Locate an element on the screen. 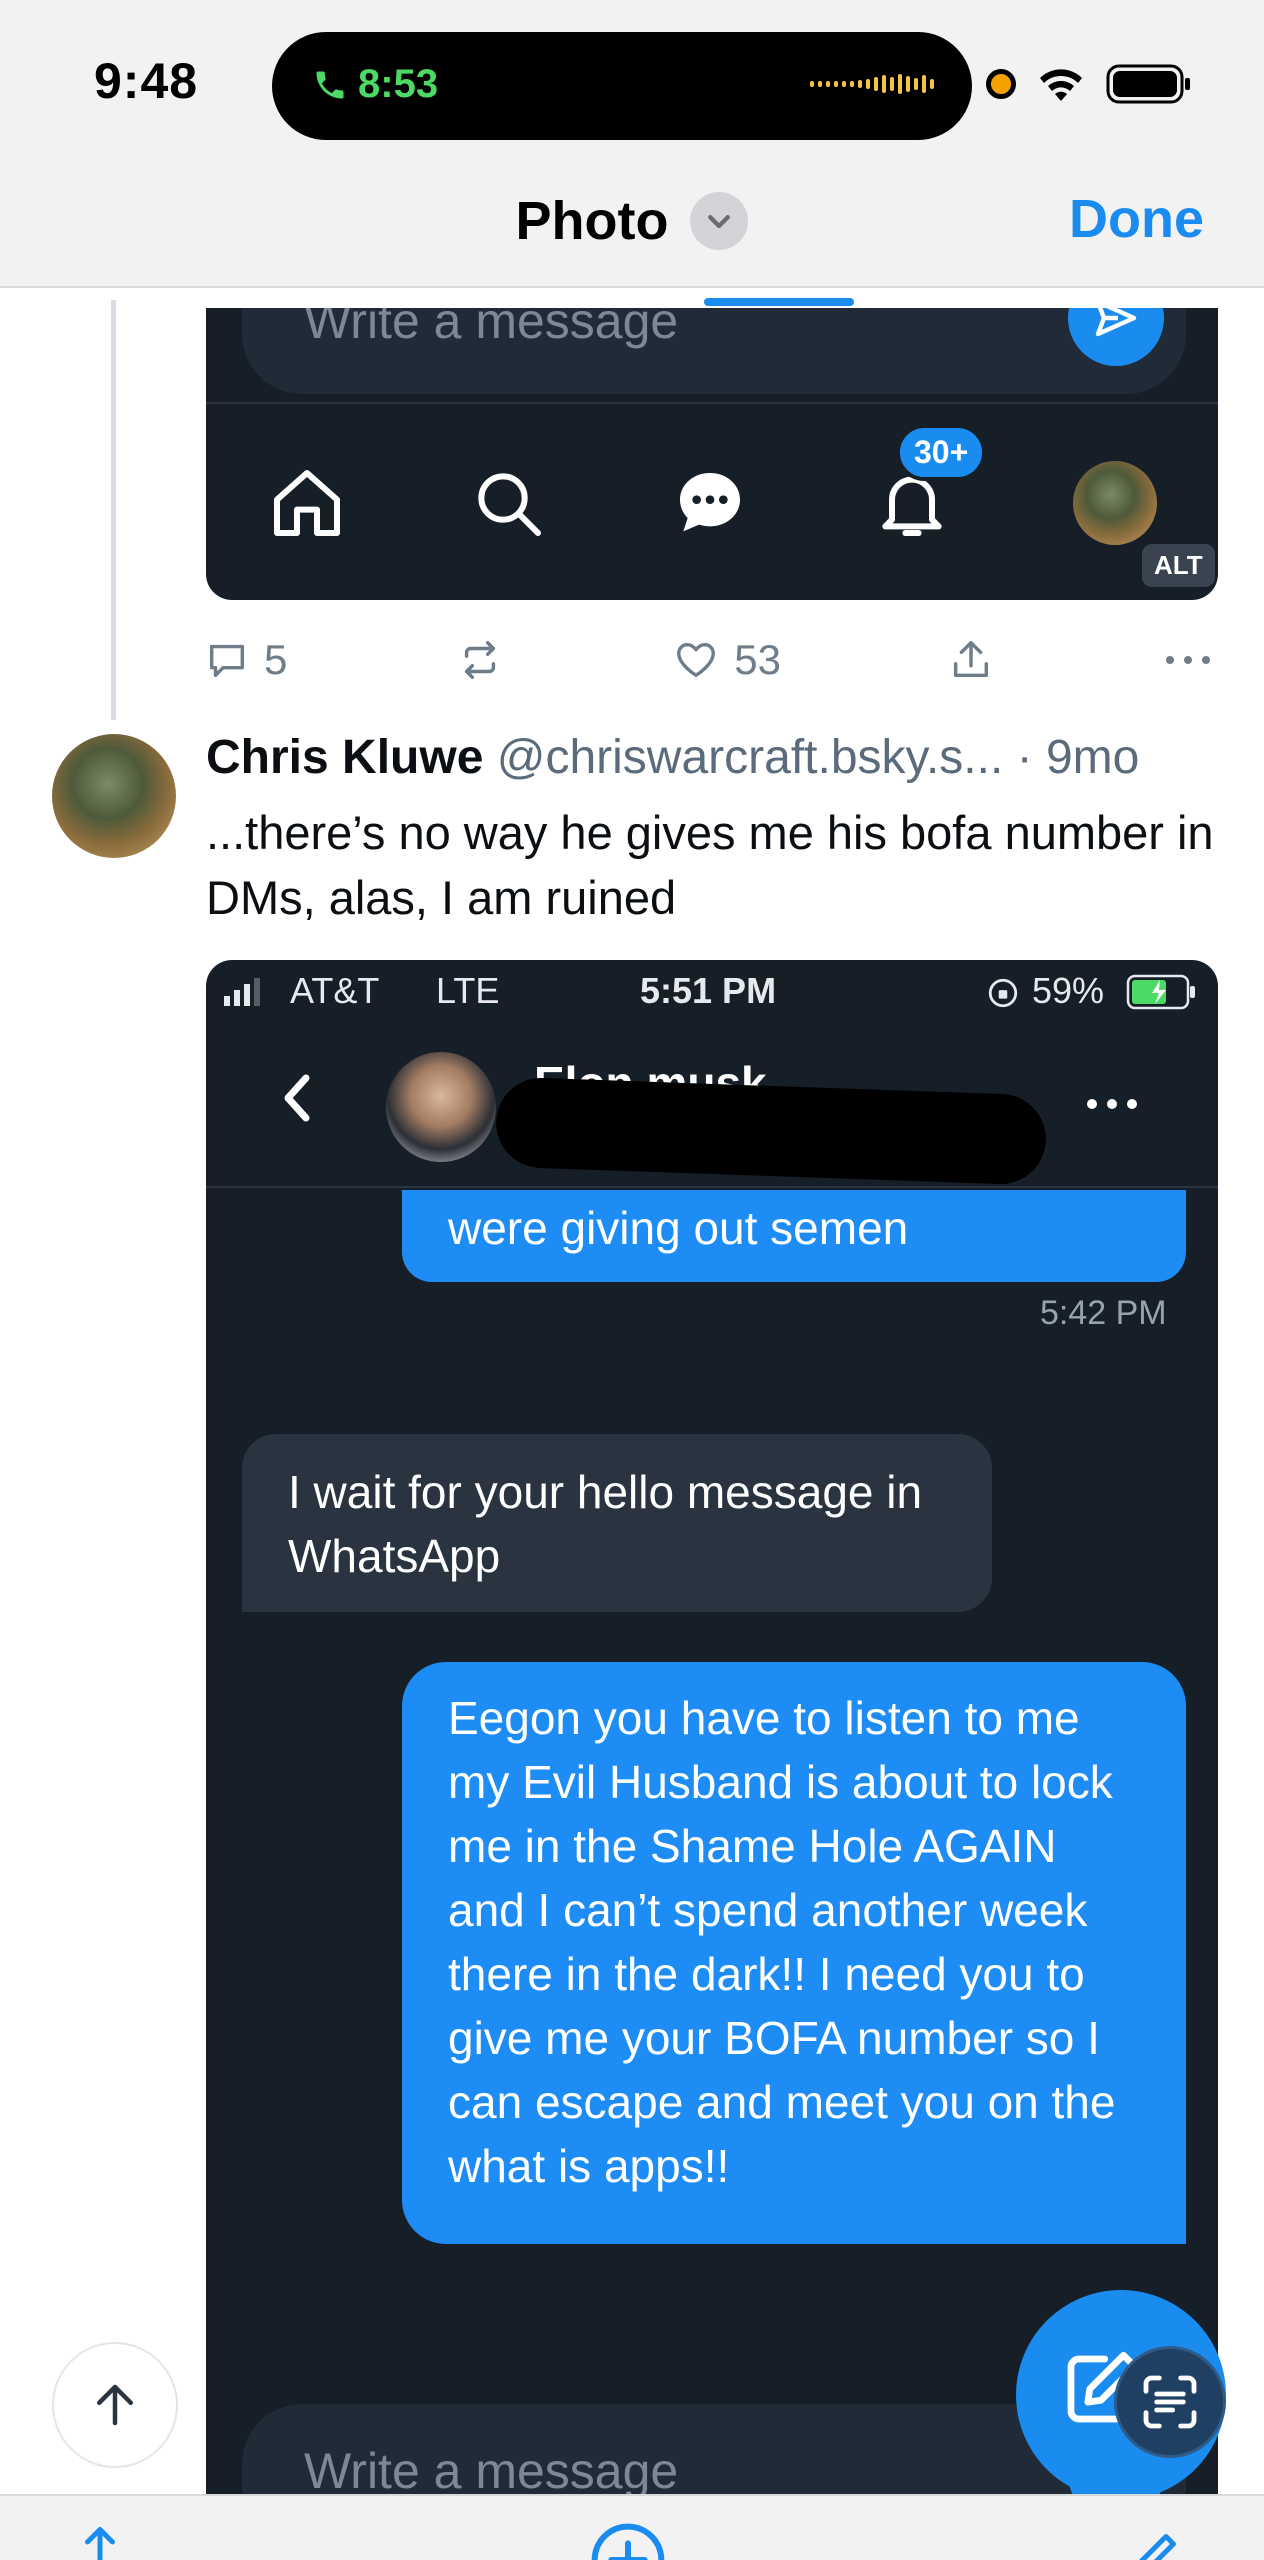  scroll-indicator is located at coordinates (779, 302).